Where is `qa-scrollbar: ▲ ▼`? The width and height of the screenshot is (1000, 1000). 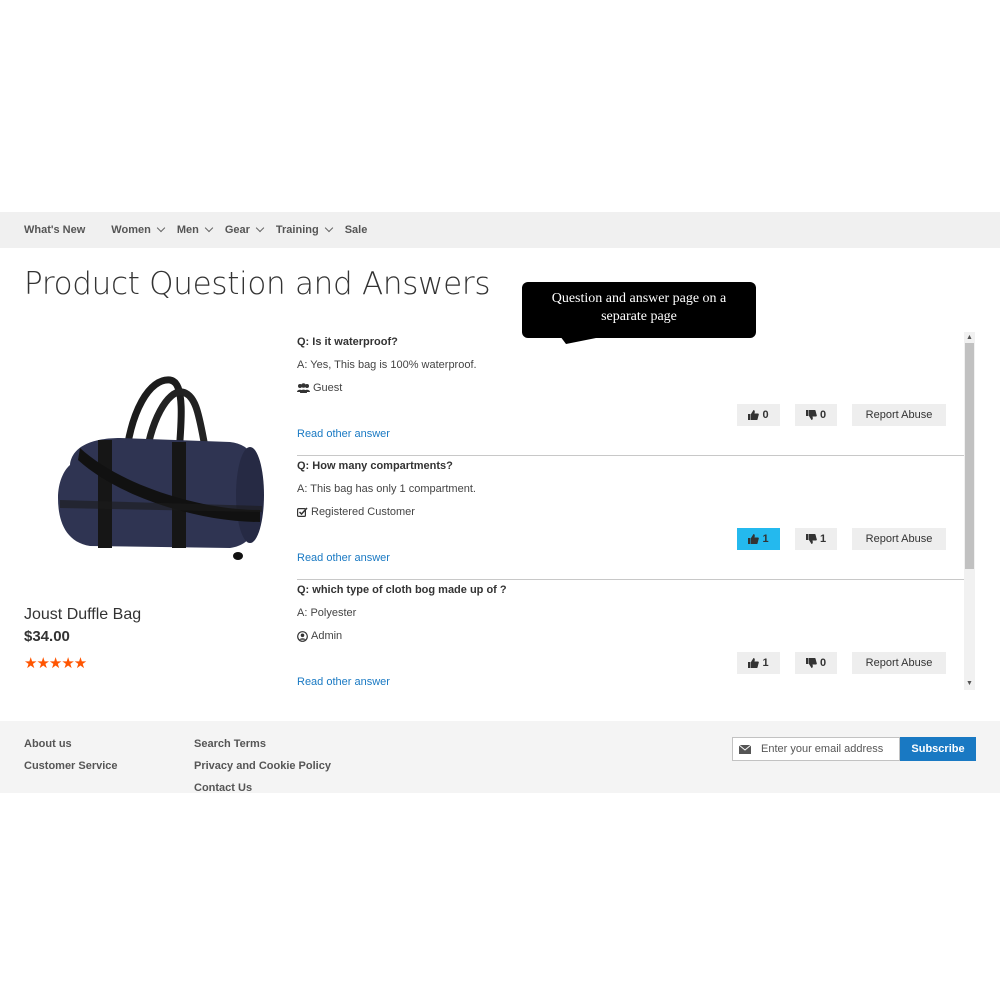 qa-scrollbar: ▲ ▼ is located at coordinates (969, 511).